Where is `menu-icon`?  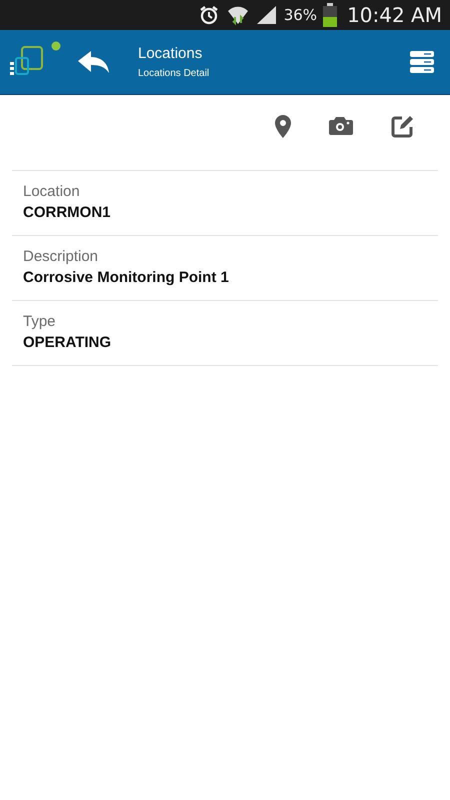 menu-icon is located at coordinates (422, 62).